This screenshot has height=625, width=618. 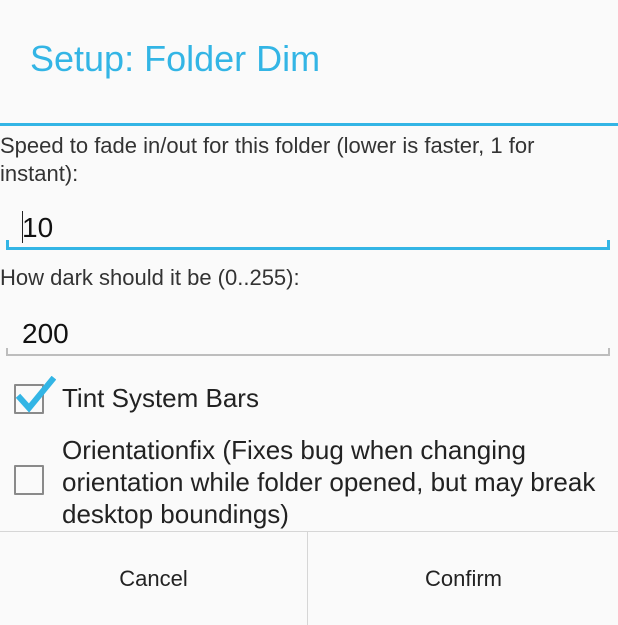 I want to click on orientation-fix-checkbox, so click(x=29, y=480).